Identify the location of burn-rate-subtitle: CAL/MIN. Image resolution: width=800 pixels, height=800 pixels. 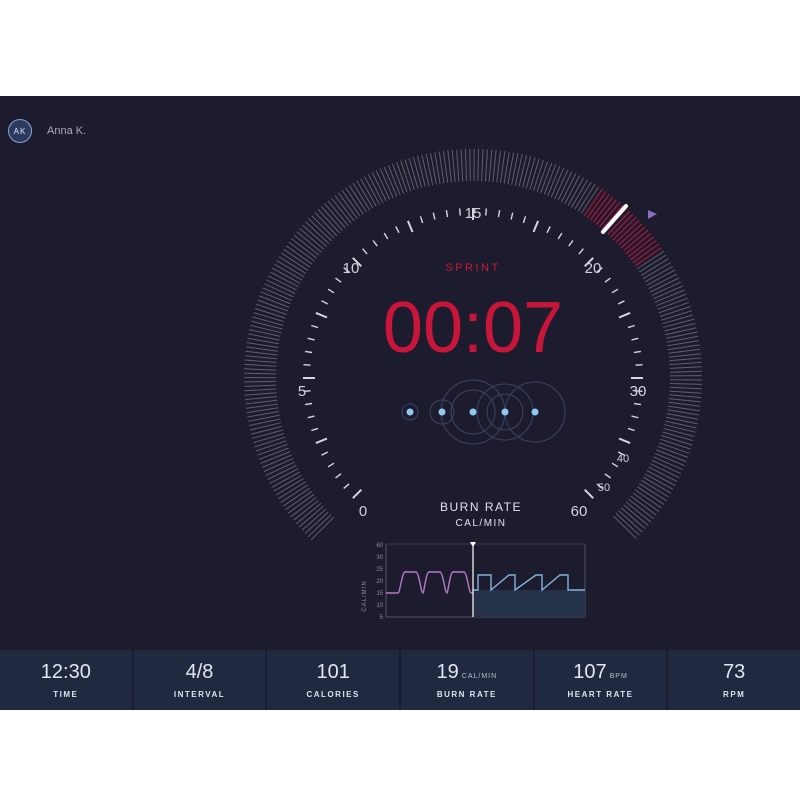
(480, 523).